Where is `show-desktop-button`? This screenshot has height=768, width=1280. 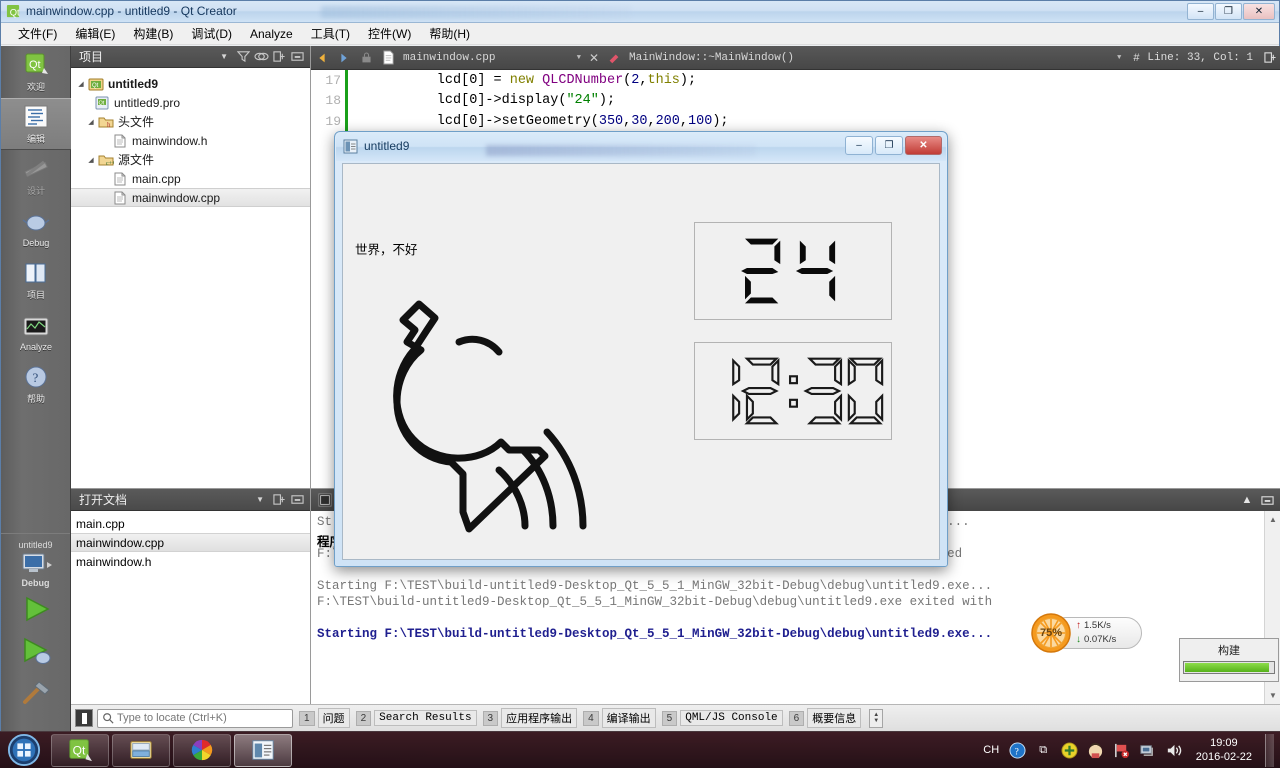 show-desktop-button is located at coordinates (1269, 750).